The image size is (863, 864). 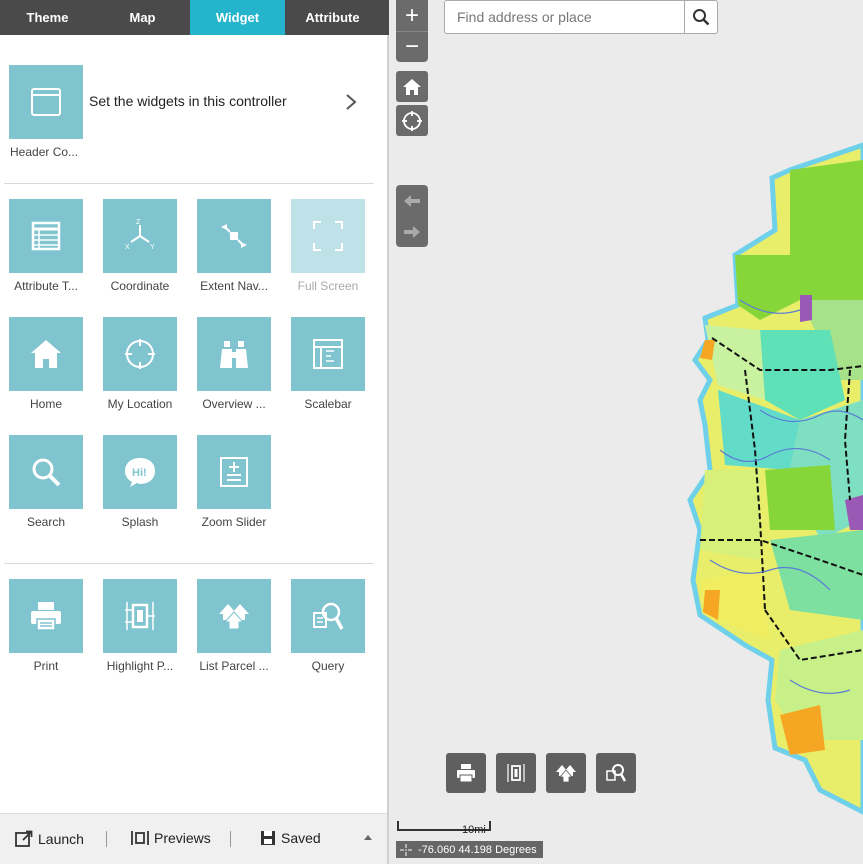 I want to click on widget-label: My Location, so click(x=140, y=404).